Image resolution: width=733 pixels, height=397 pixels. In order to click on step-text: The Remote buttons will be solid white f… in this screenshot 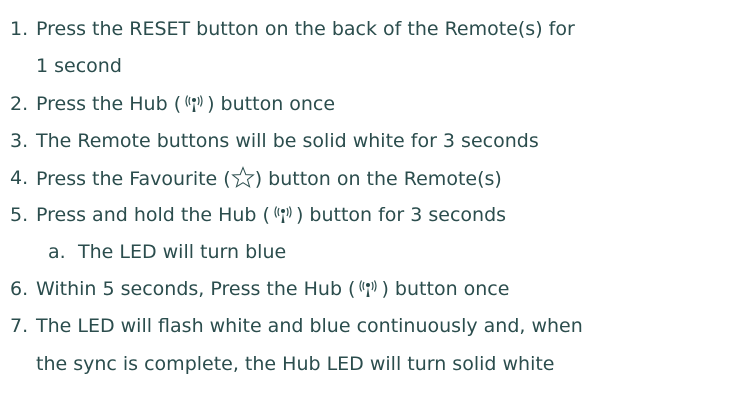, I will do `click(287, 141)`.